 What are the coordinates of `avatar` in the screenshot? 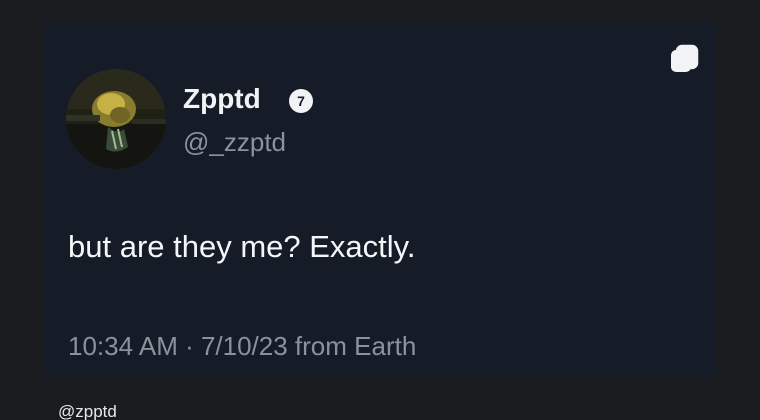 It's located at (116, 119).